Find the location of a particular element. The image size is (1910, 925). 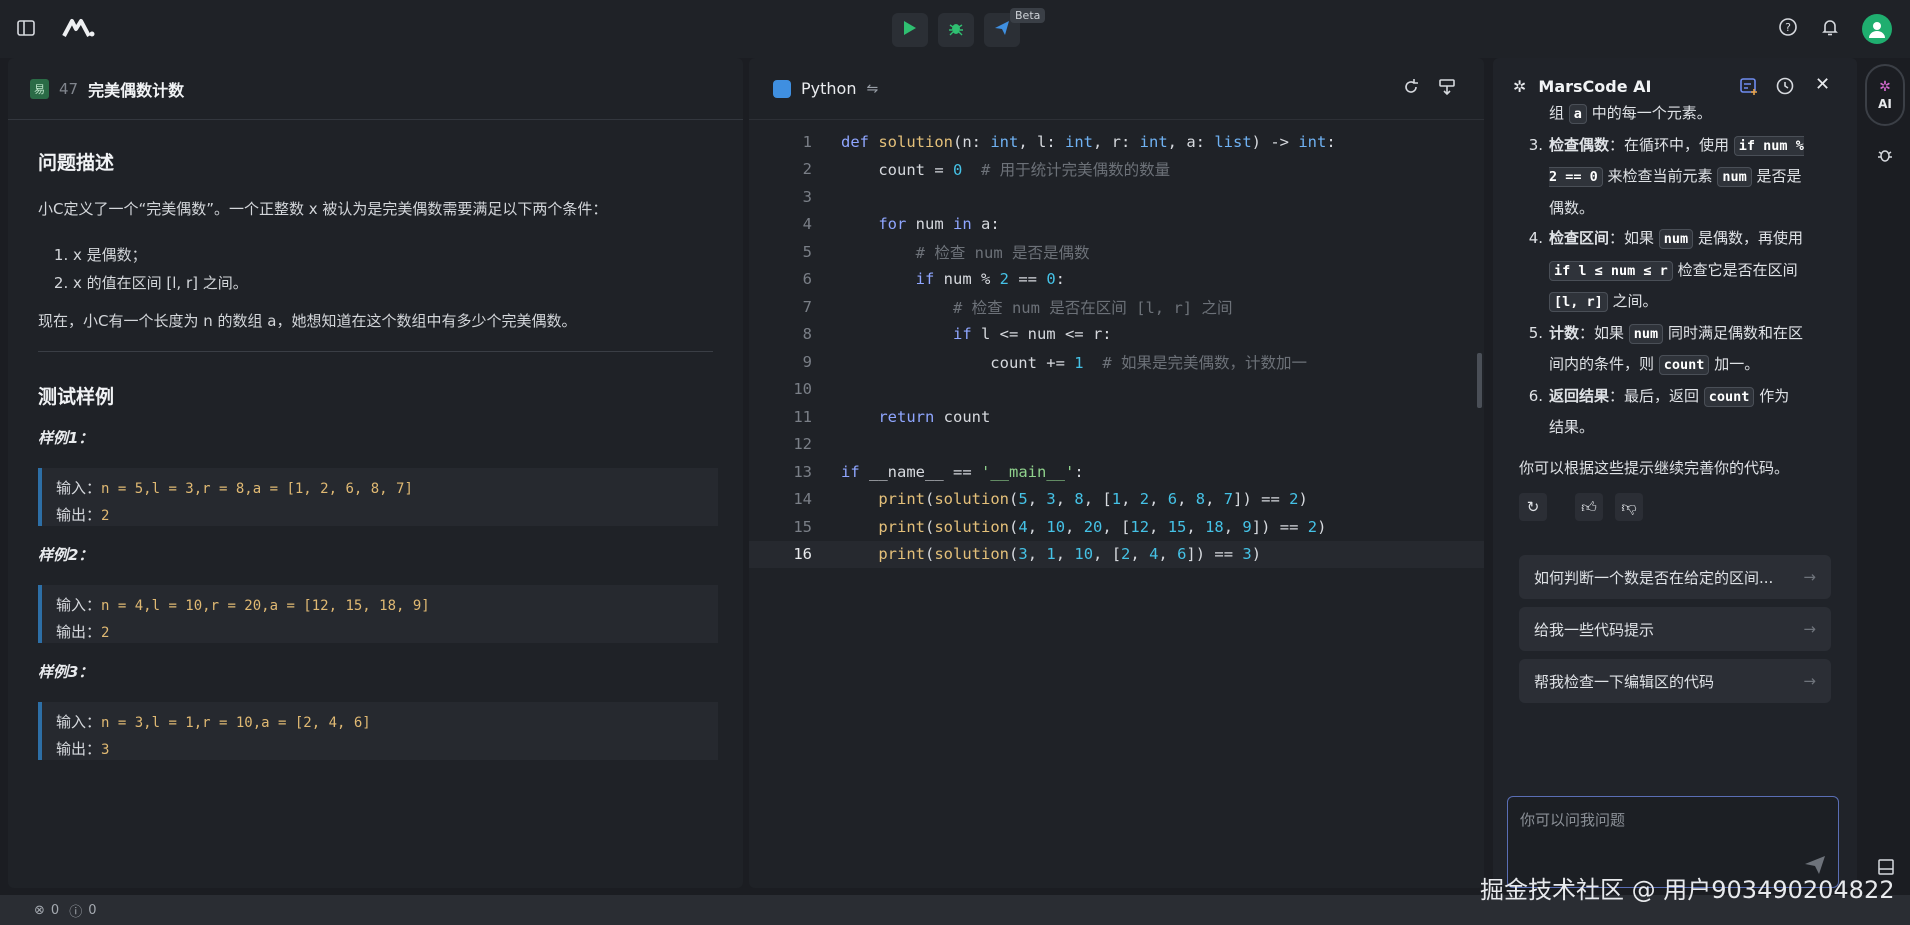

avatar is located at coordinates (1877, 29).